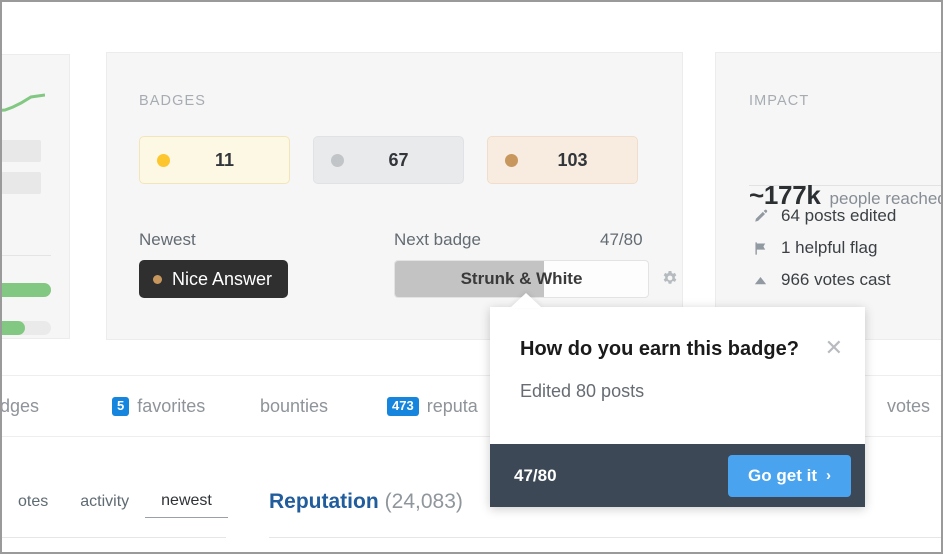  I want to click on tab-favorites: 5 favorites, so click(158, 406).